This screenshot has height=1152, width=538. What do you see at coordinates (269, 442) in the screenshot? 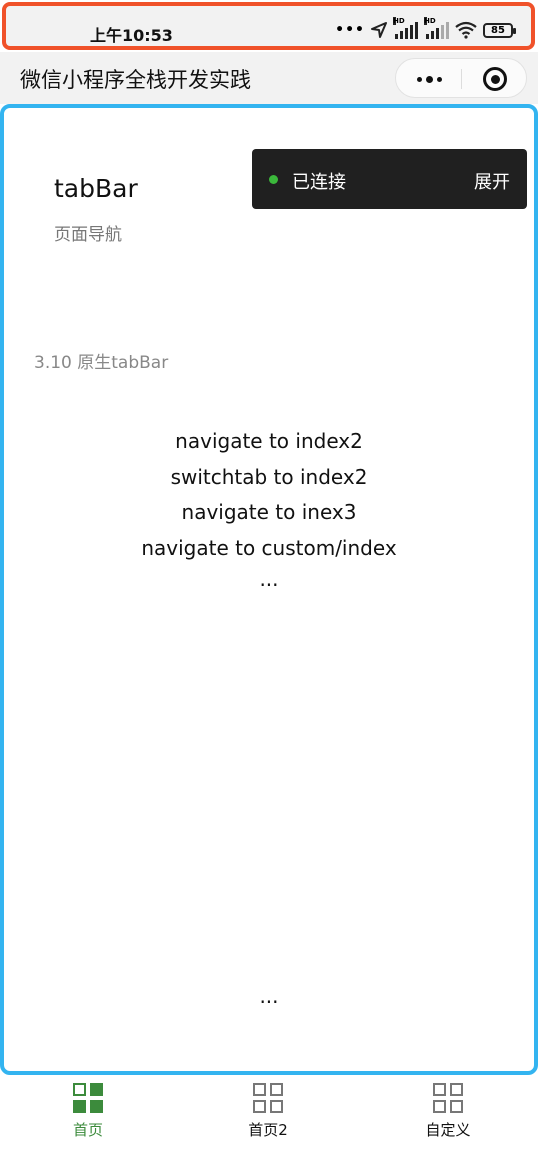
I see `navigate-index2-link: navigate to index2` at bounding box center [269, 442].